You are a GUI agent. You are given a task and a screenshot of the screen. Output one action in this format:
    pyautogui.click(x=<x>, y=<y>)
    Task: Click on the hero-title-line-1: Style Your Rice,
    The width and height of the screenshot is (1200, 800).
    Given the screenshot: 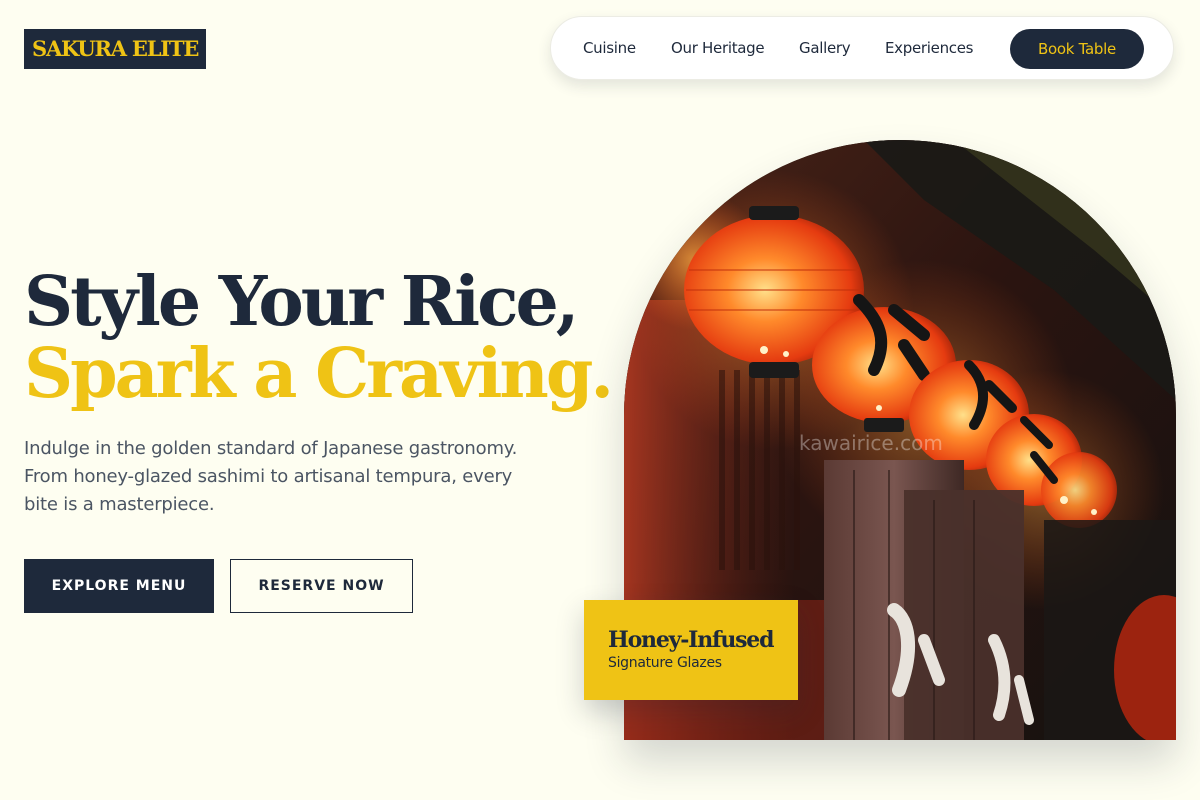 What is the action you would take?
    pyautogui.click(x=301, y=302)
    